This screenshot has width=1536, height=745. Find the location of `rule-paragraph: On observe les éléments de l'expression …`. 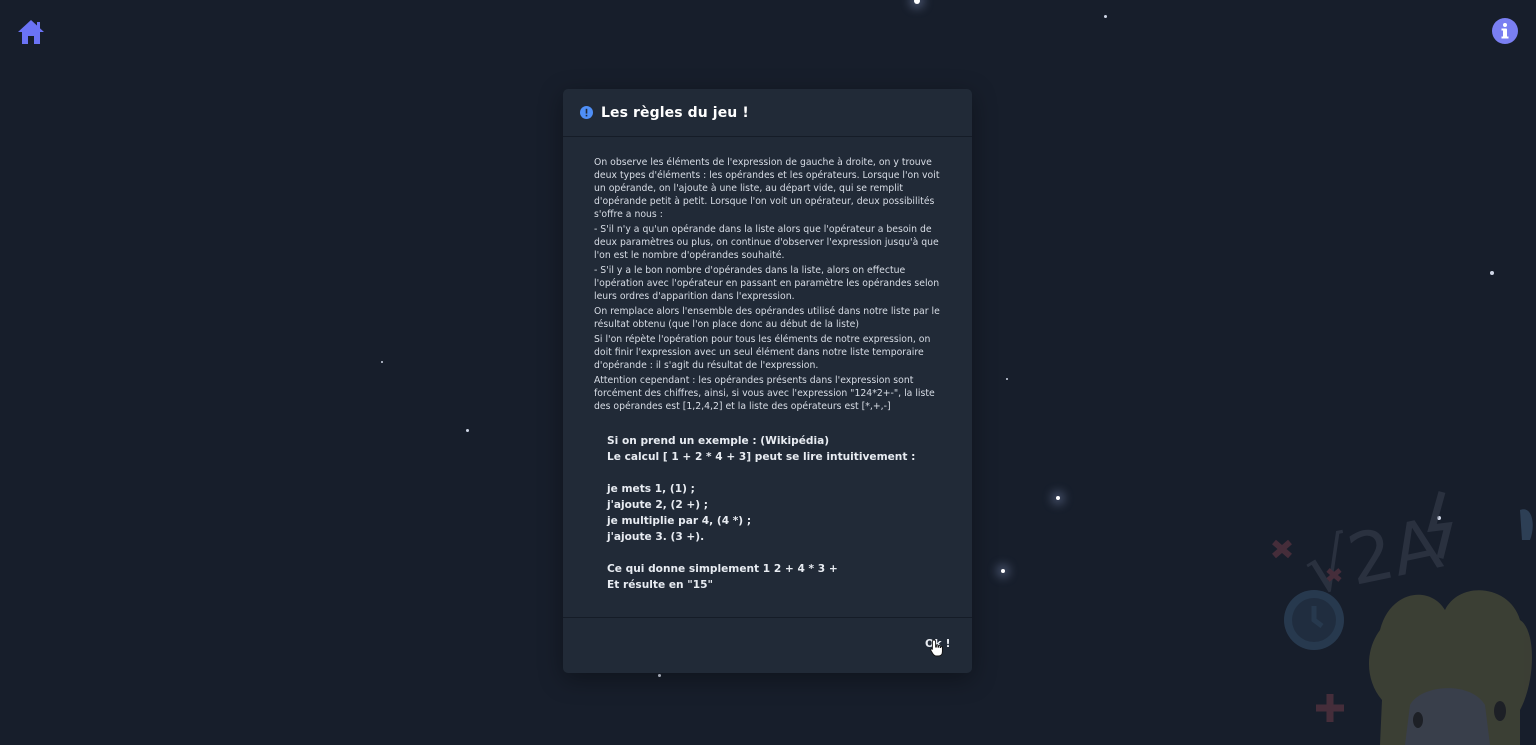

rule-paragraph: On observe les éléments de l'expression … is located at coordinates (767, 188).